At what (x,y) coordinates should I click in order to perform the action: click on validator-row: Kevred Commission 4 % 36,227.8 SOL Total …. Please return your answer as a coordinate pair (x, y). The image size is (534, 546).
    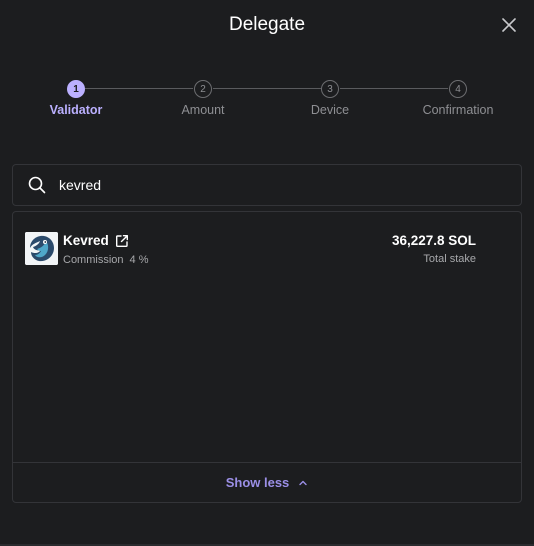
    Looking at the image, I should click on (267, 242).